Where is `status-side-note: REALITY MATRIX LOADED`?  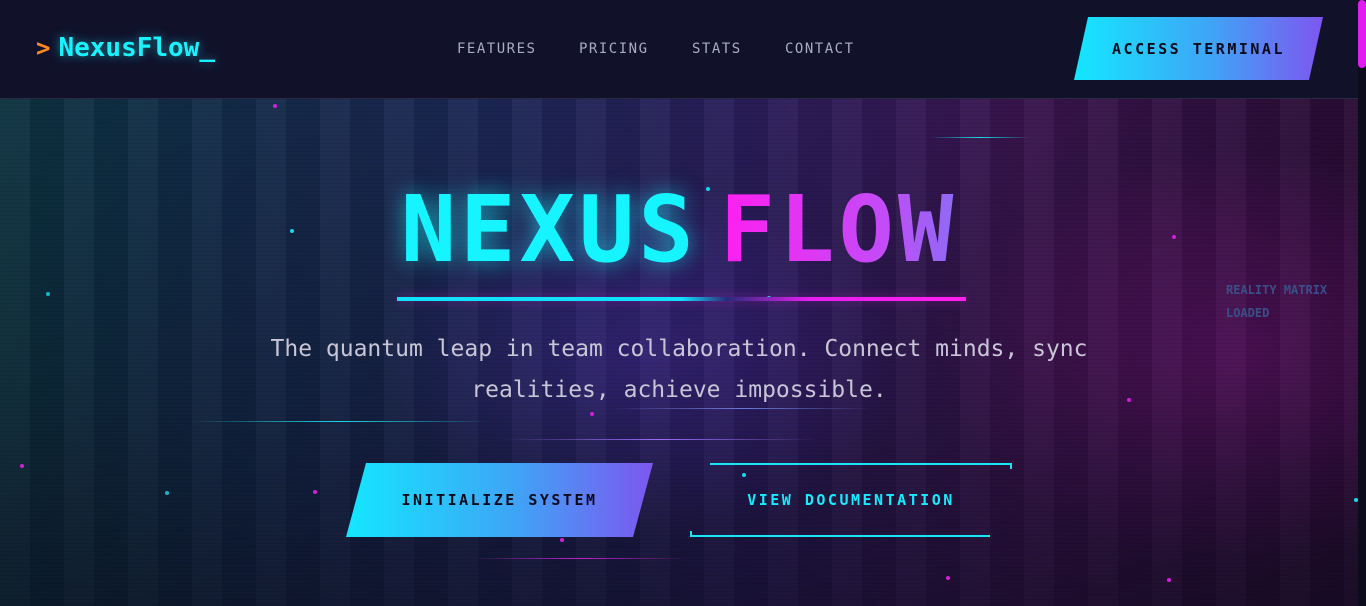
status-side-note: REALITY MATRIX LOADED is located at coordinates (1277, 301).